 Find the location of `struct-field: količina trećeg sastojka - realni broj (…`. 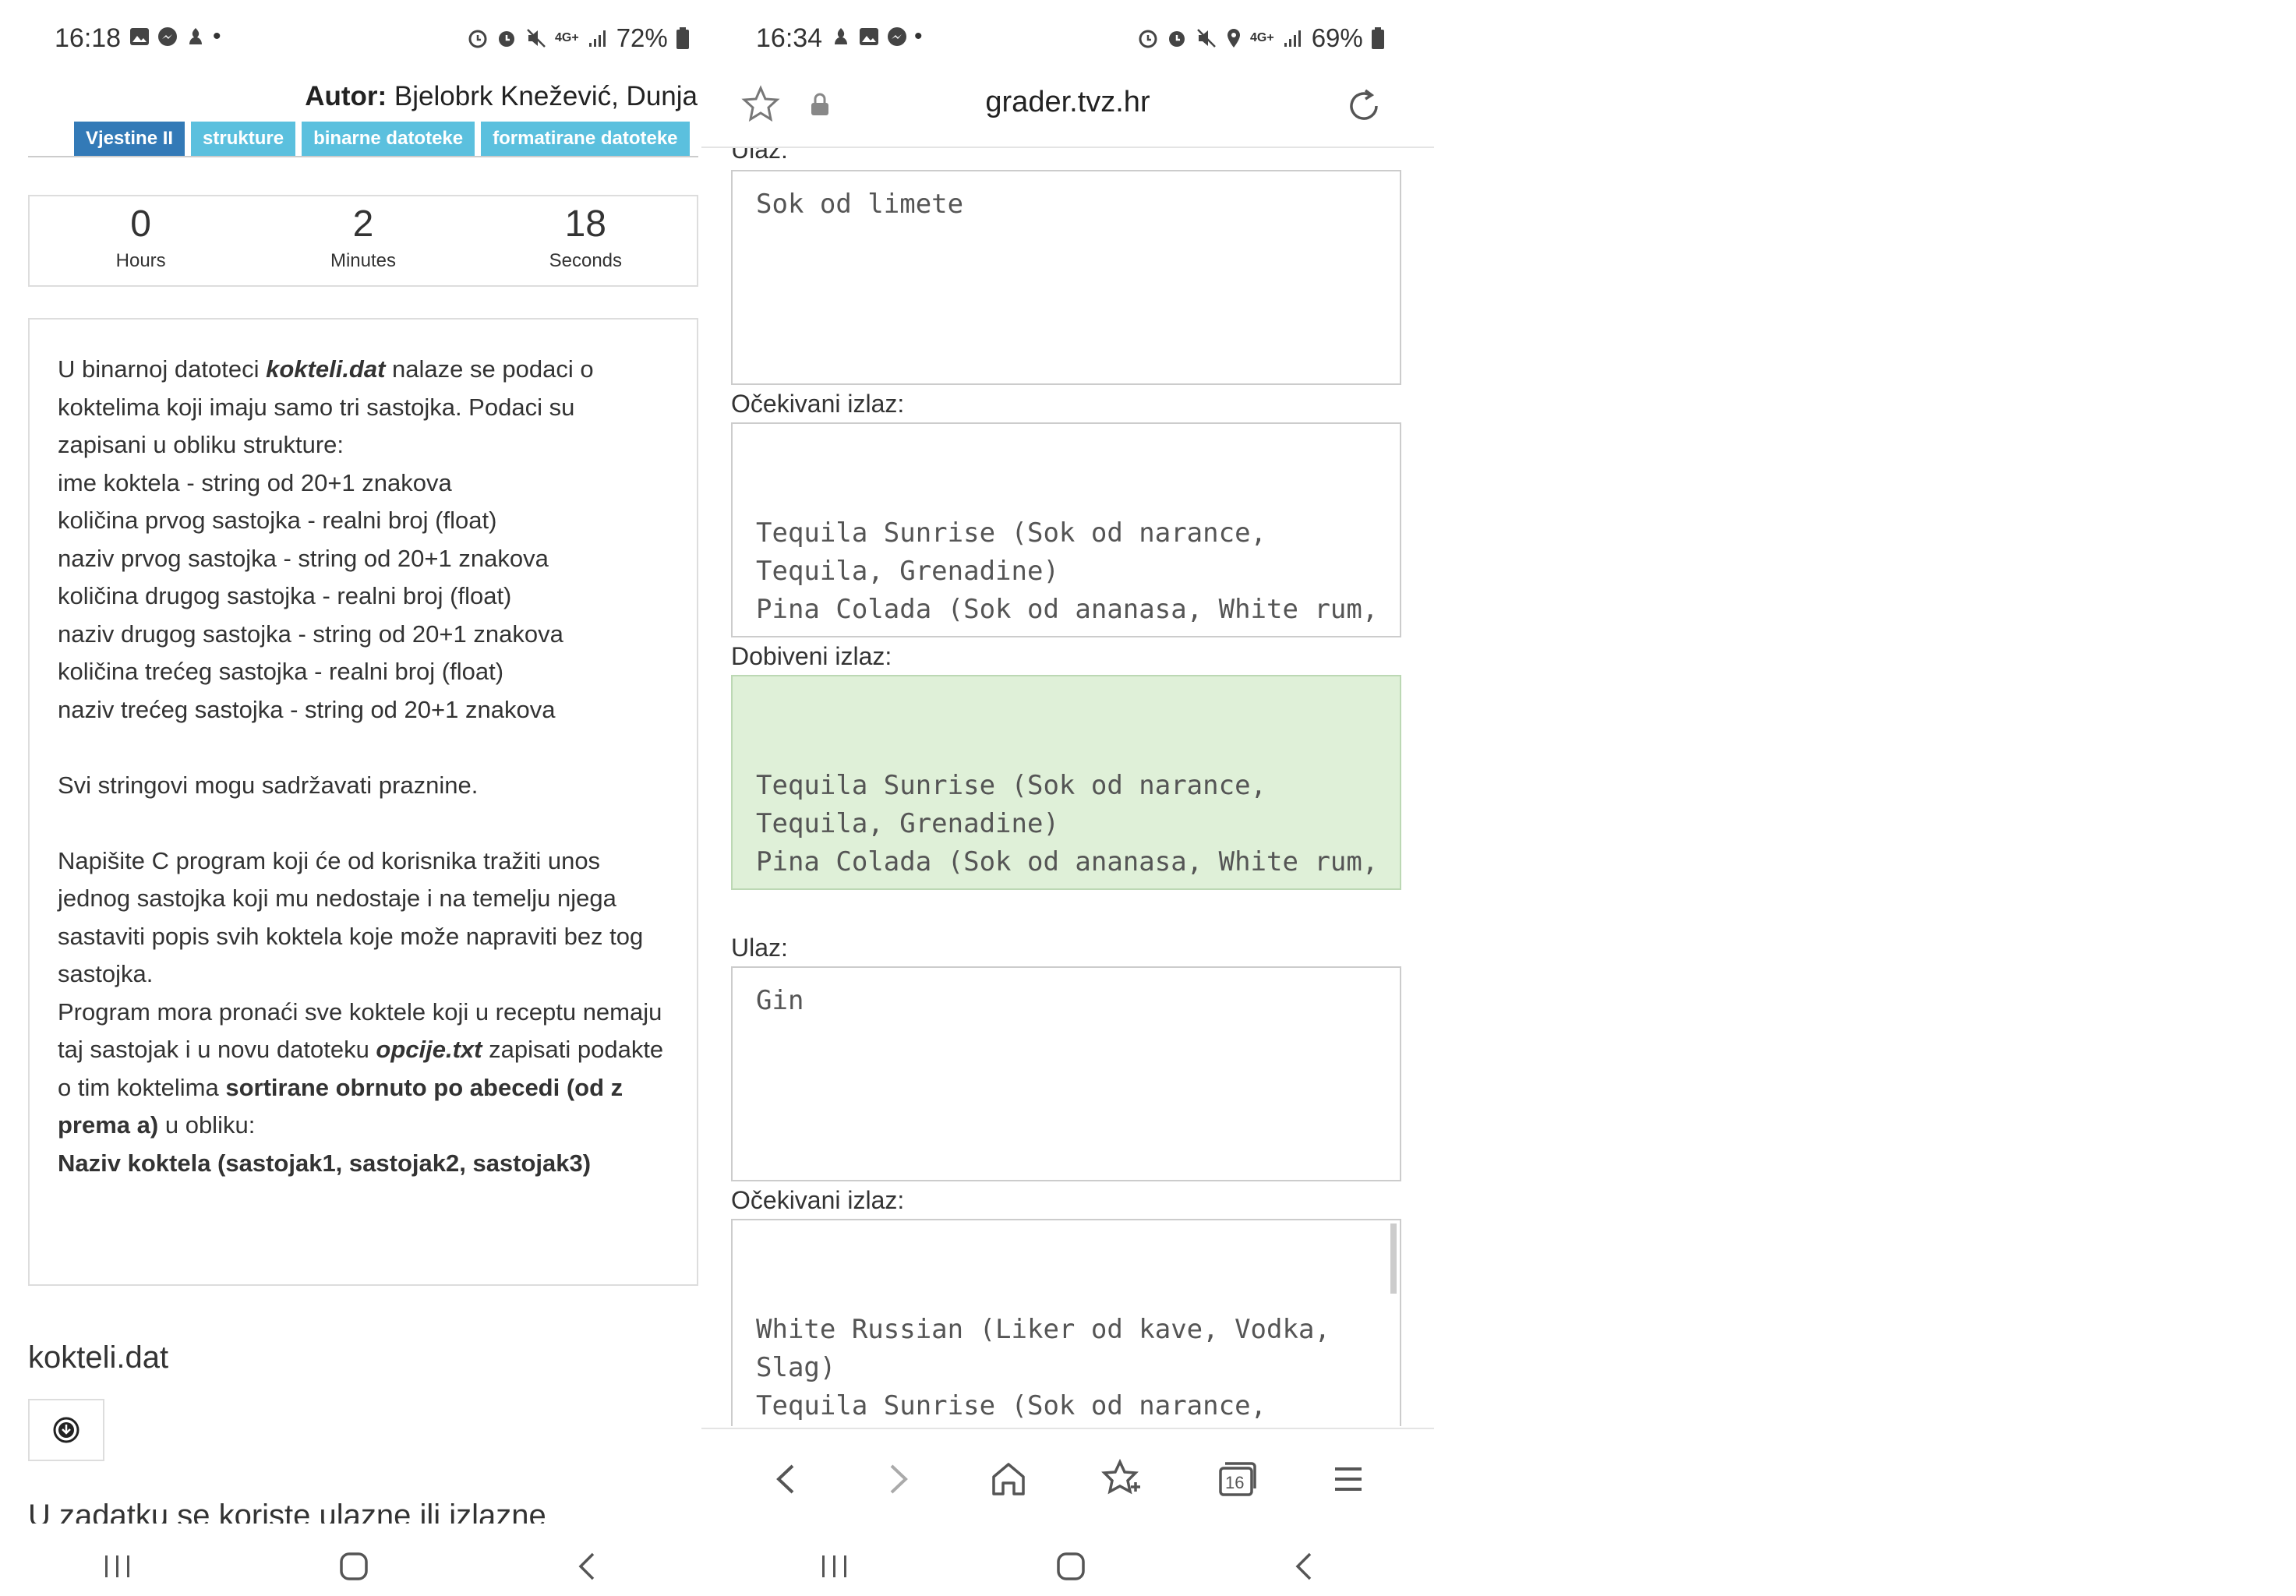

struct-field: količina trećeg sastojka - realni broj (… is located at coordinates (281, 671).